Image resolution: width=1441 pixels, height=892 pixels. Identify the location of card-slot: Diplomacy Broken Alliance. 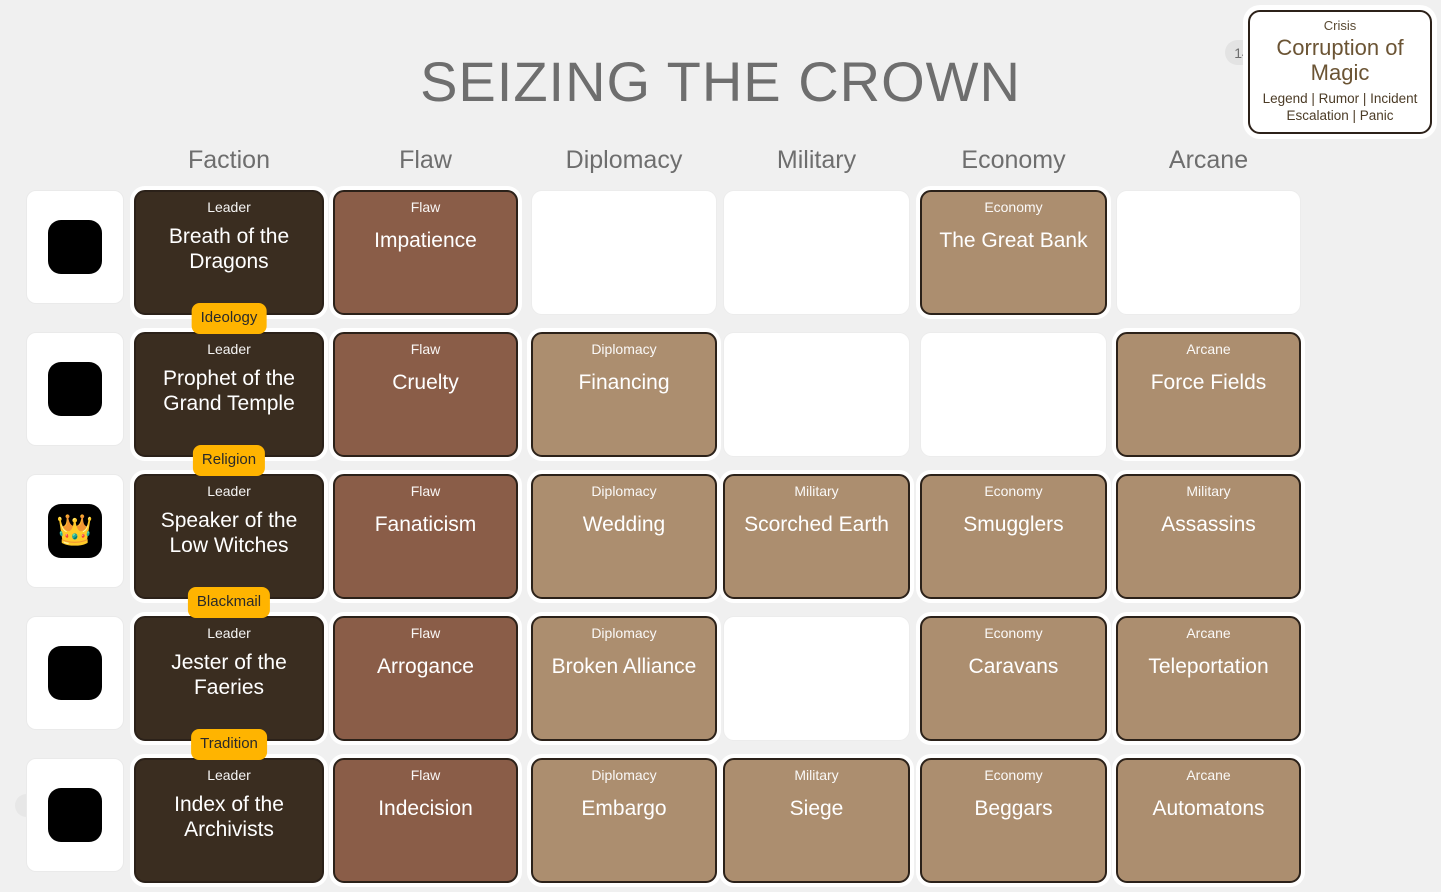
(624, 678).